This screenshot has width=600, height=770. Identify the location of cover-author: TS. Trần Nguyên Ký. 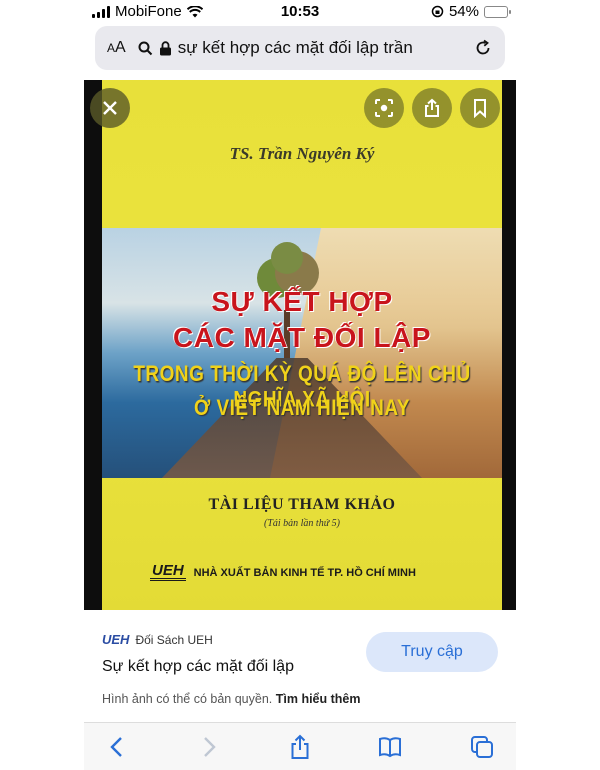
(302, 153).